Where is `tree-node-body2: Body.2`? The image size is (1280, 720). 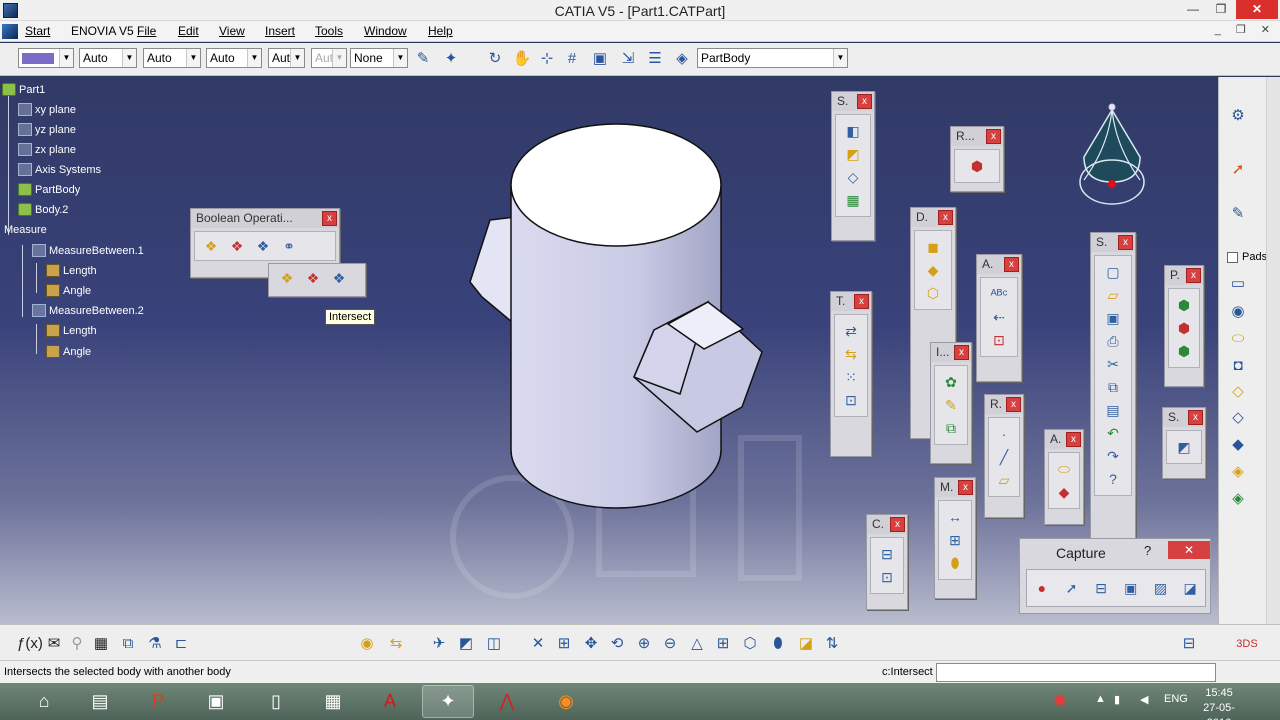 tree-node-body2: Body.2 is located at coordinates (43, 209).